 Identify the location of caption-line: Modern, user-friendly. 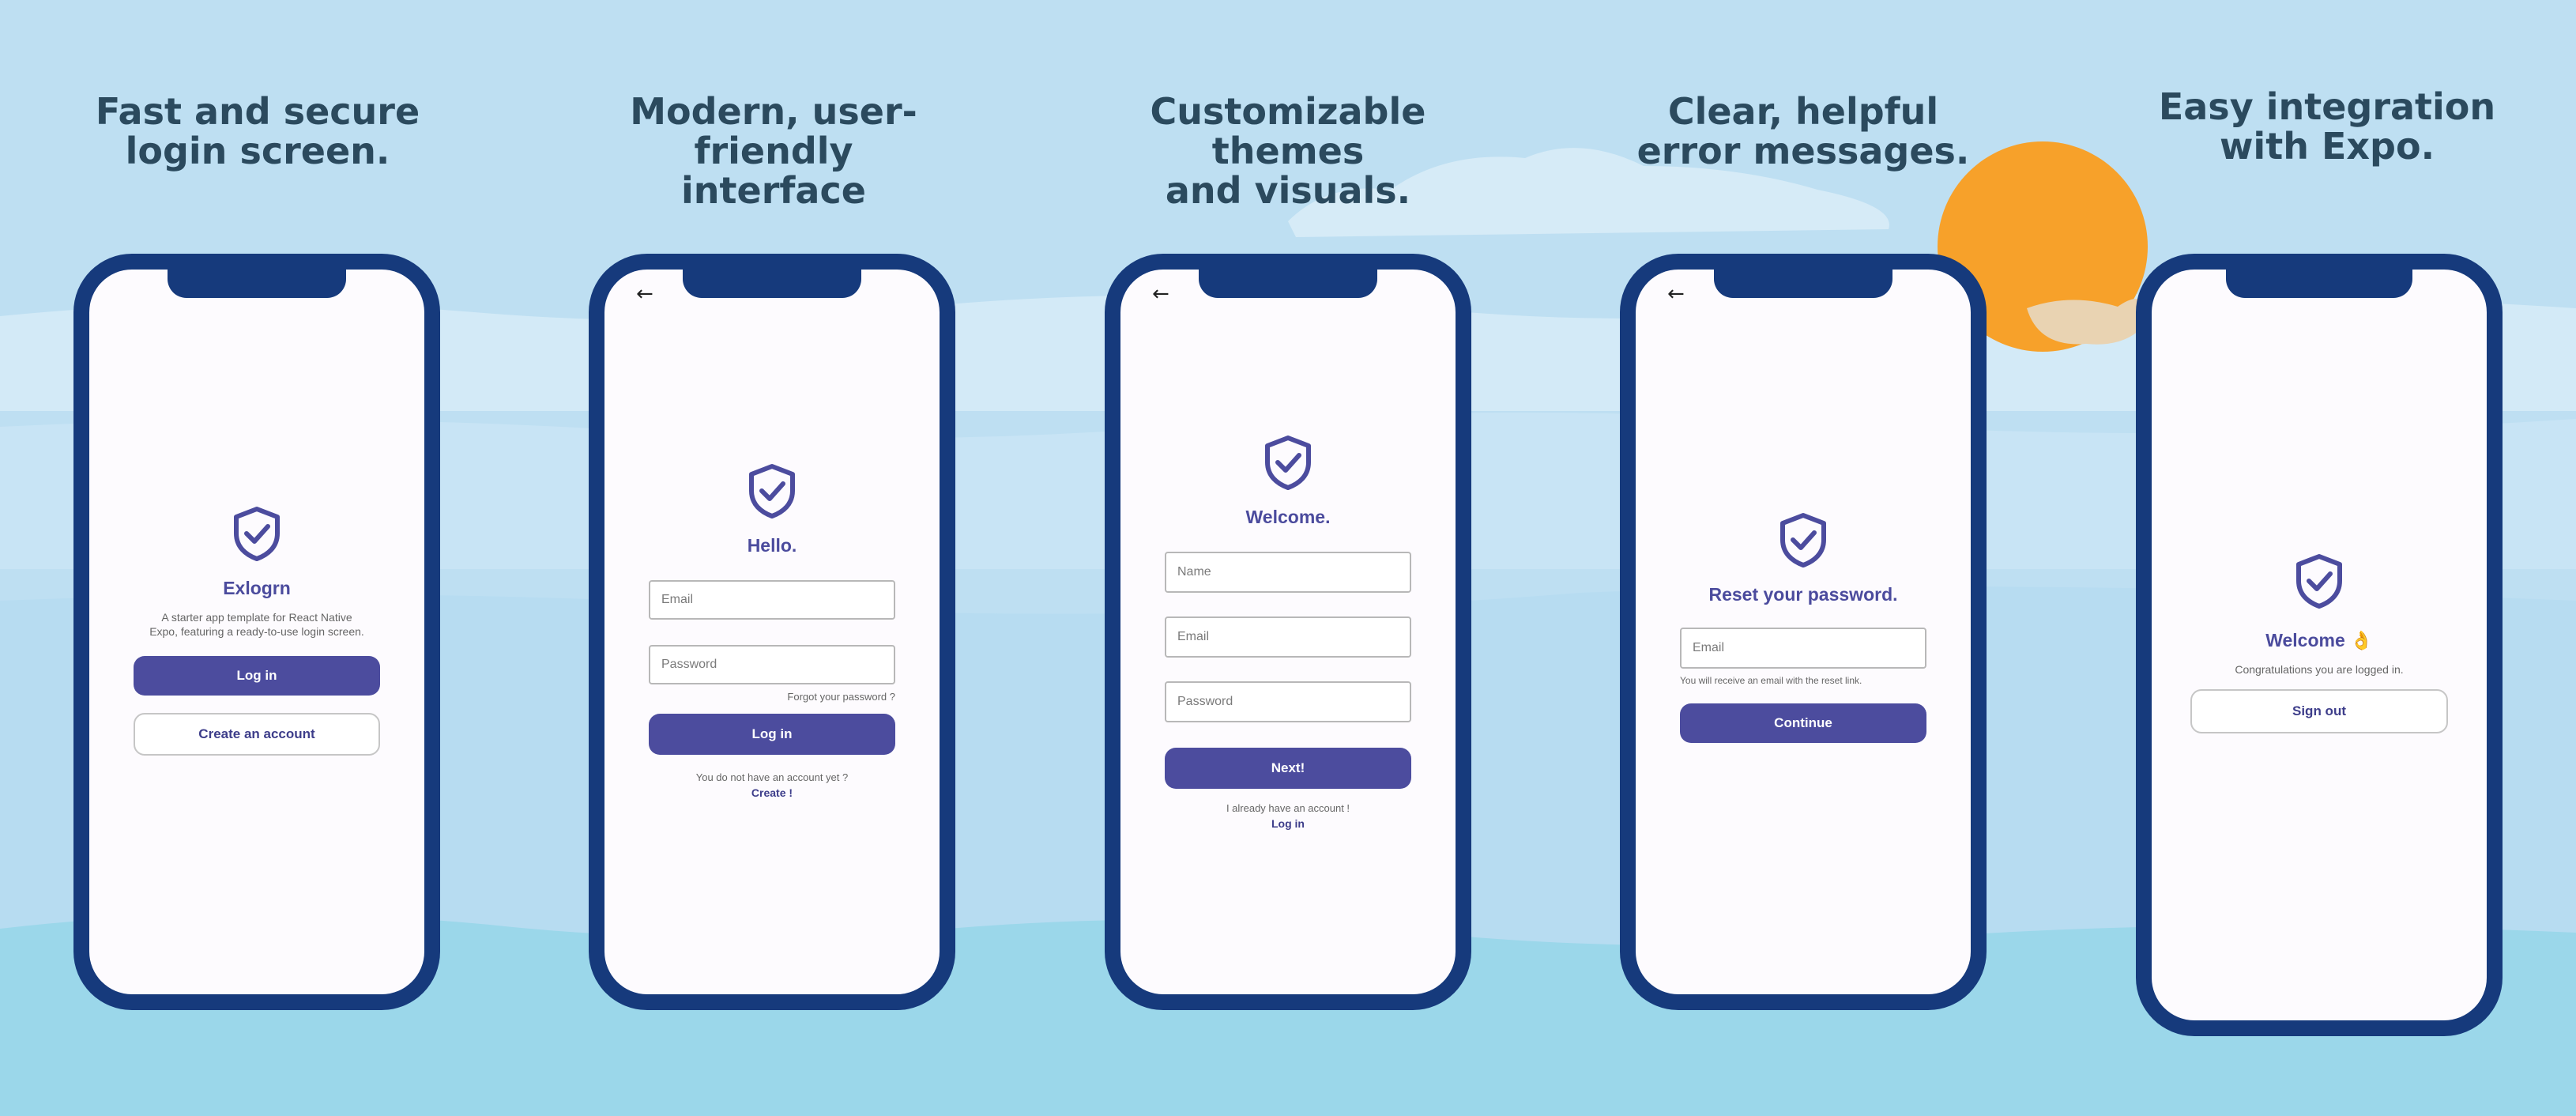
(773, 131).